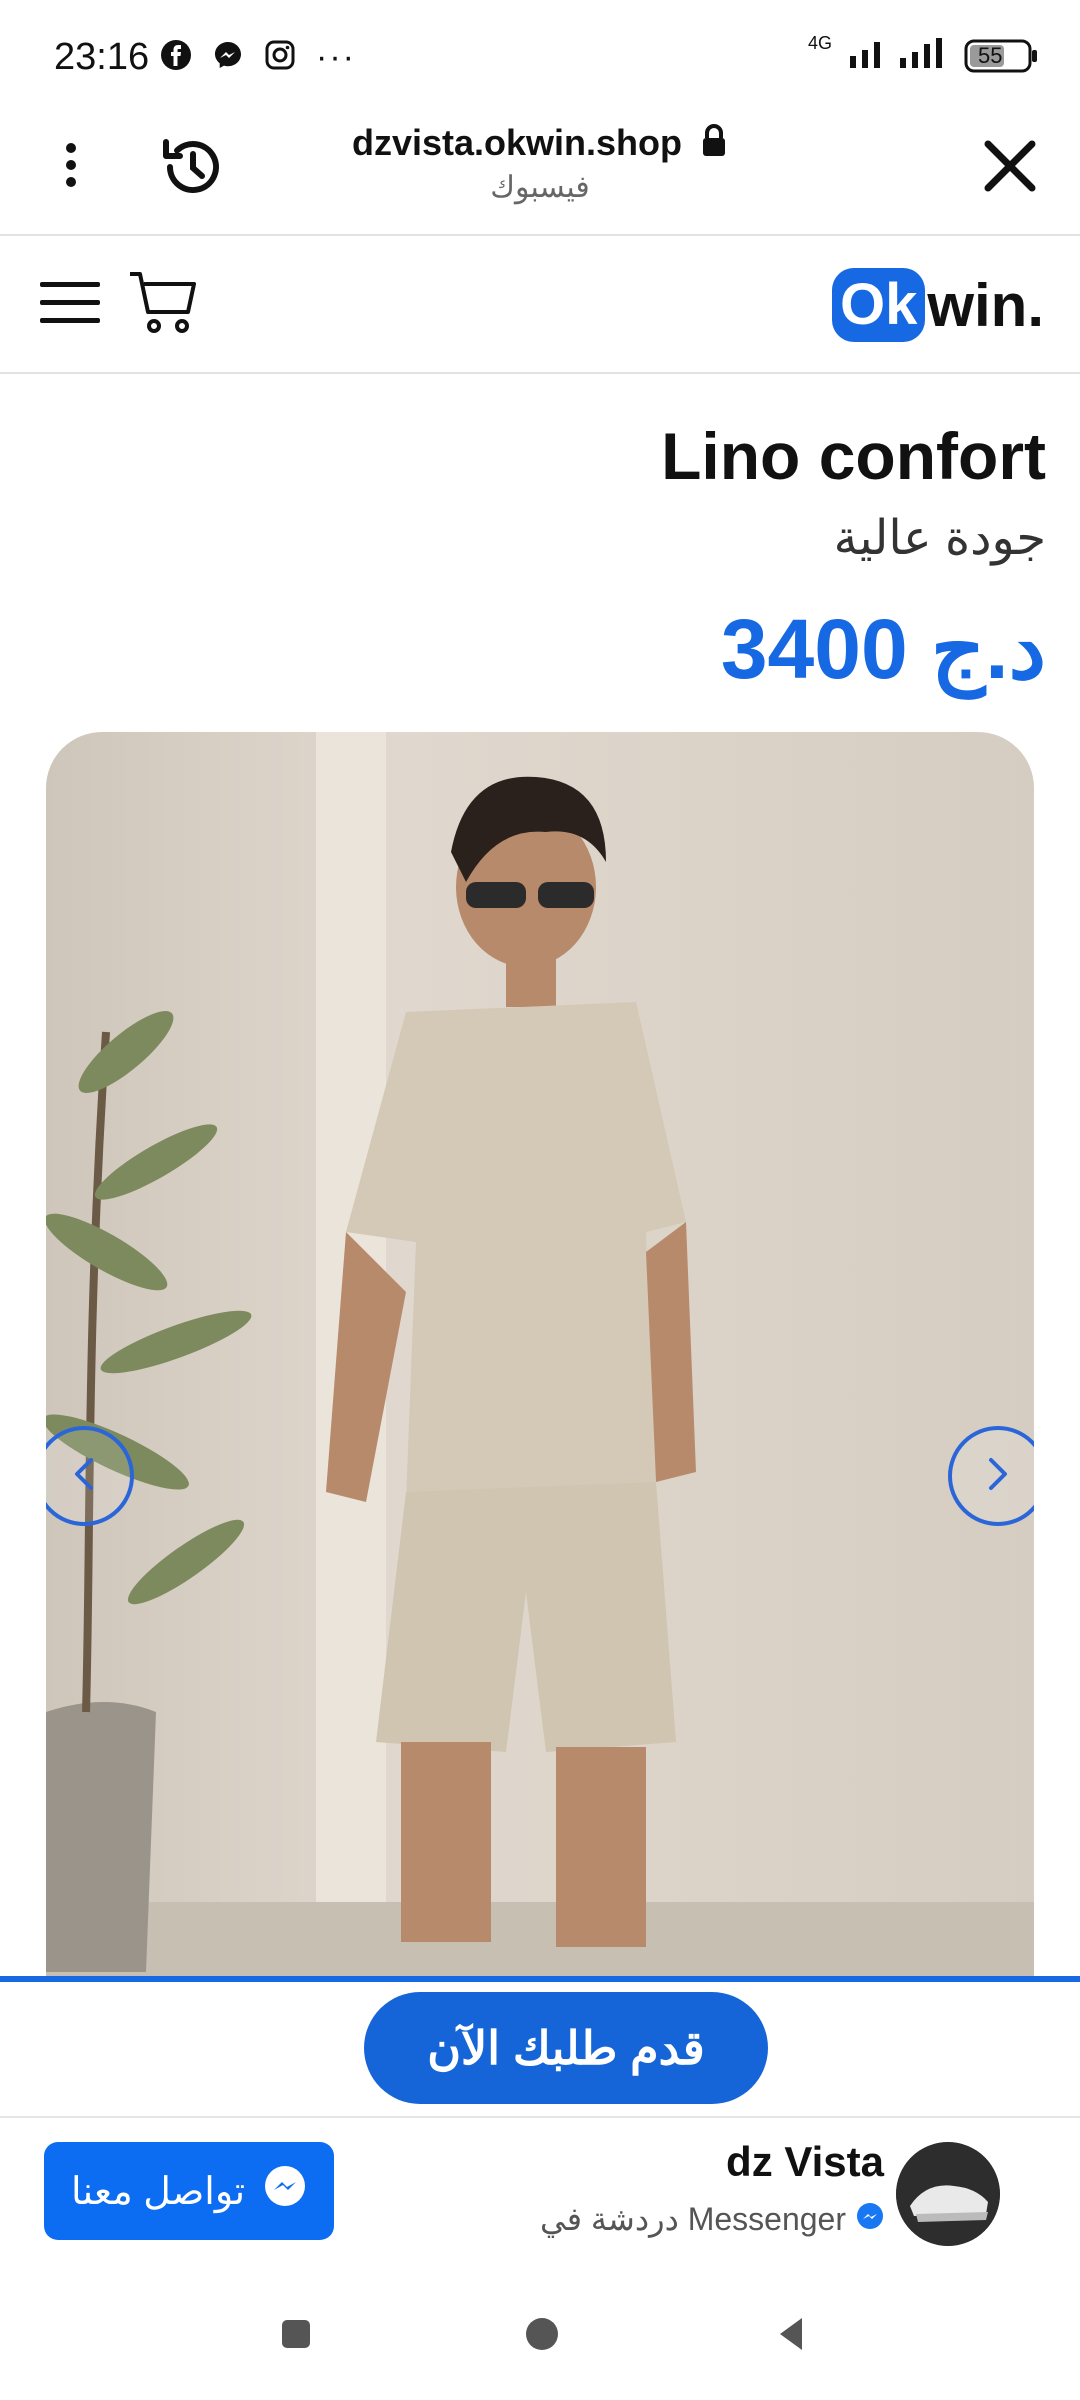 The height and width of the screenshot is (2400, 1080). Describe the element at coordinates (791, 2334) in the screenshot. I see `back-icon` at that location.